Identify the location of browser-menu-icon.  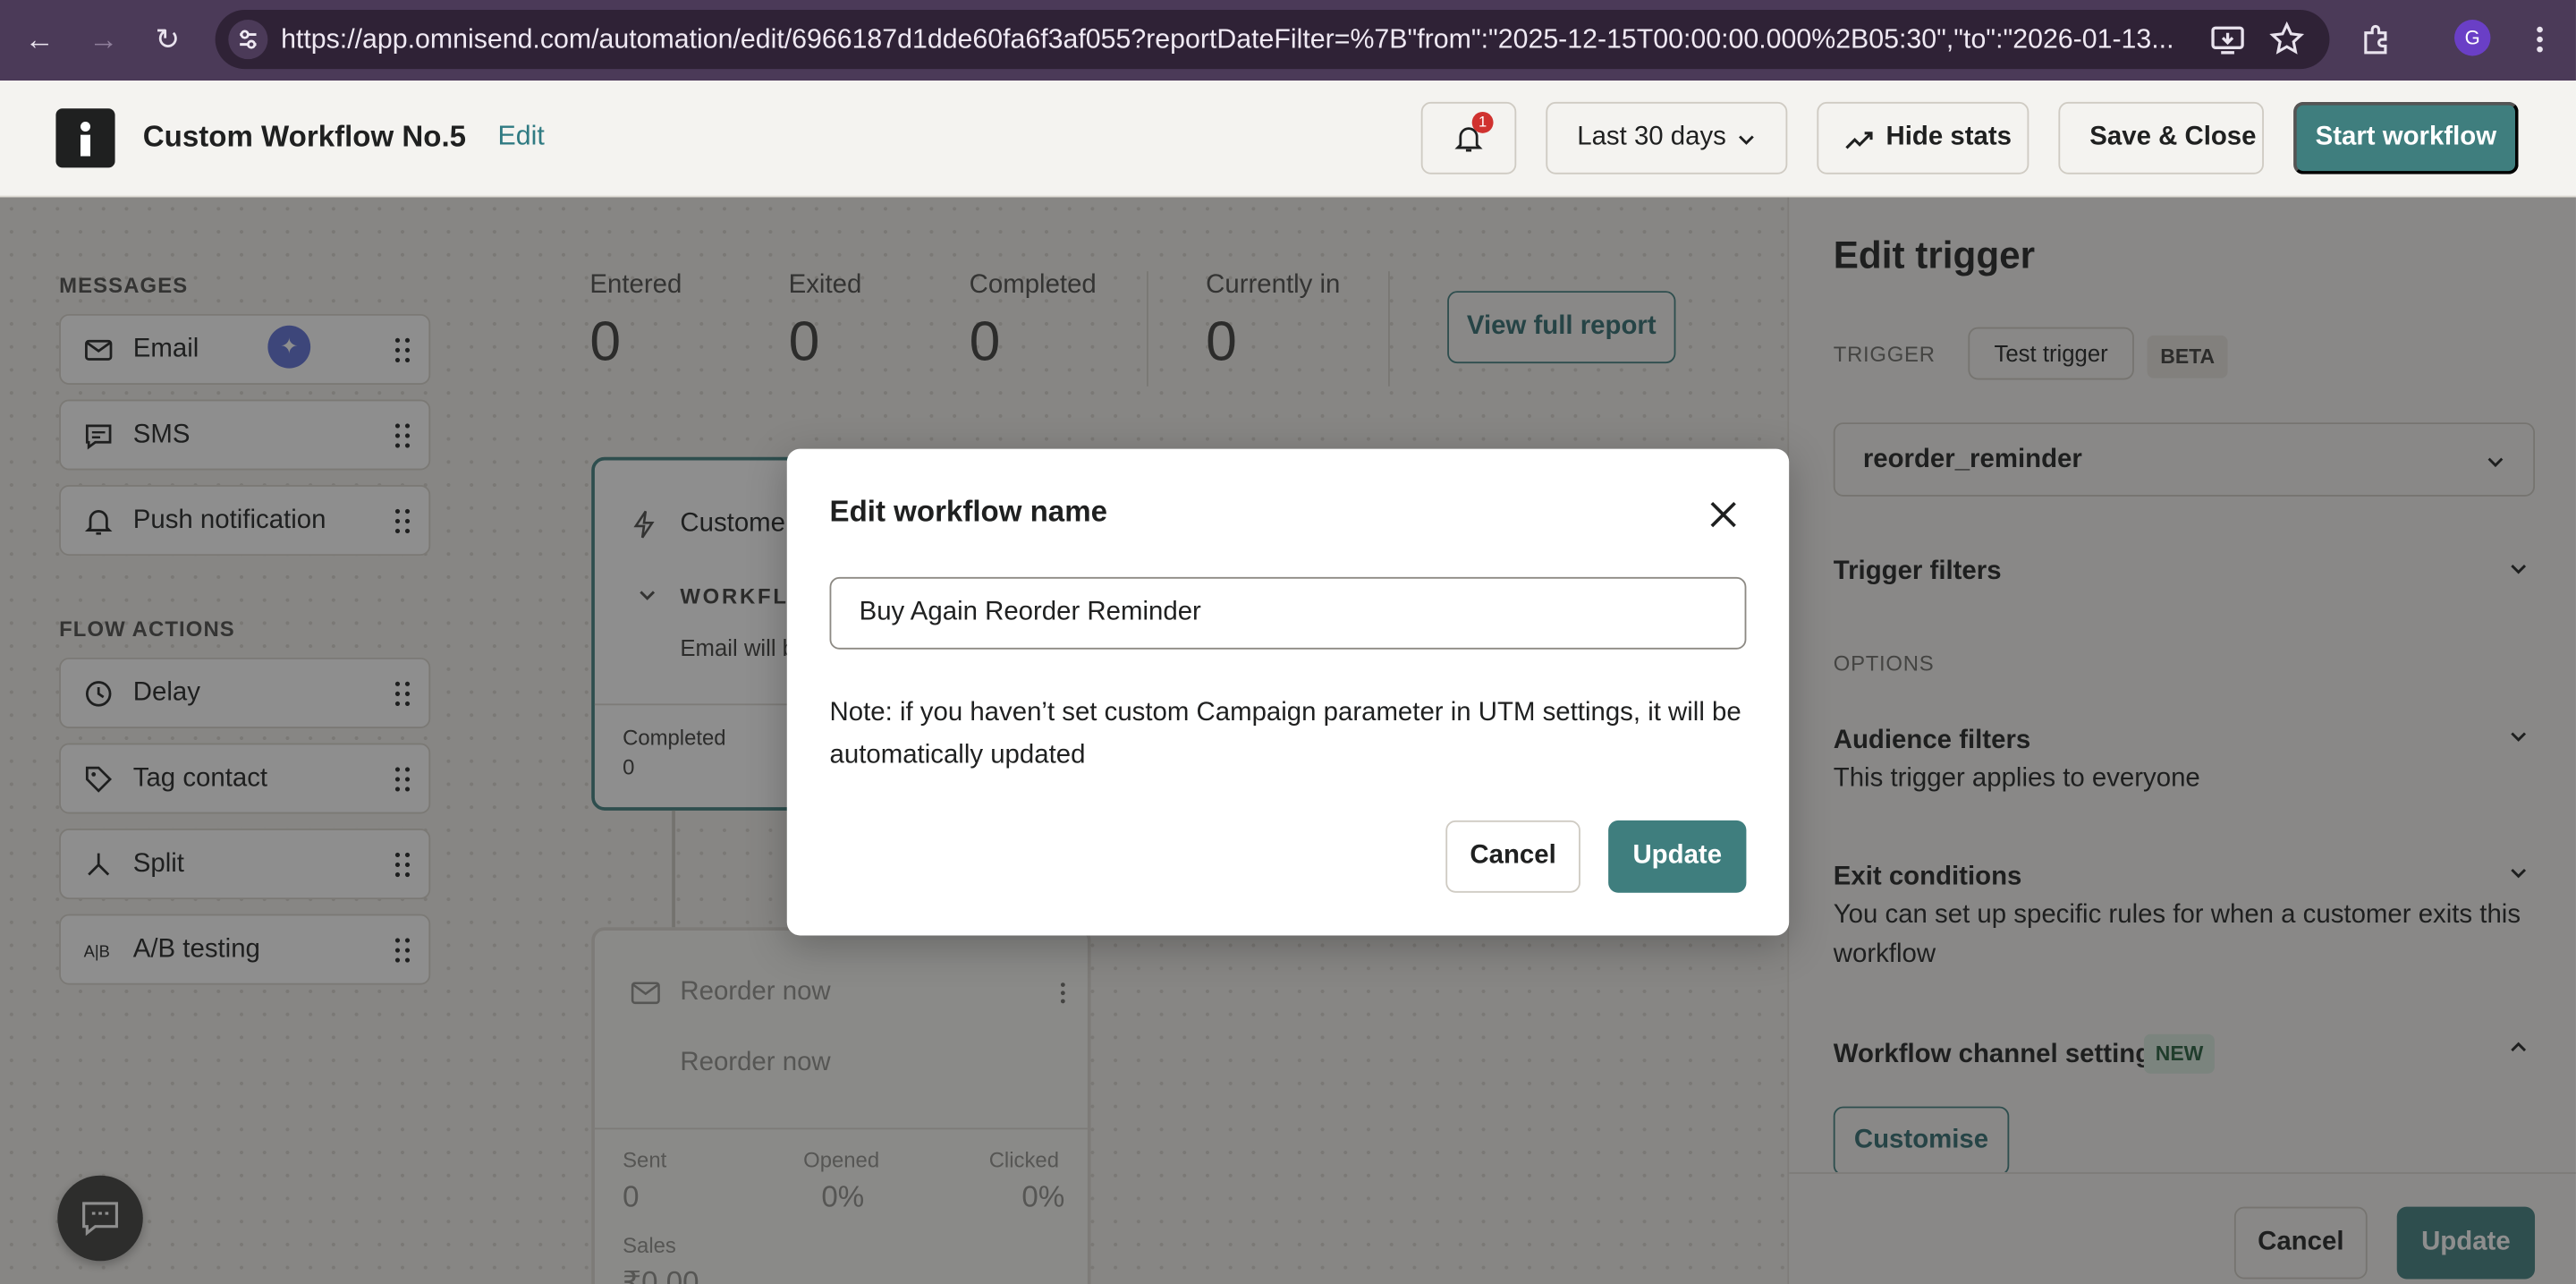
(2539, 39).